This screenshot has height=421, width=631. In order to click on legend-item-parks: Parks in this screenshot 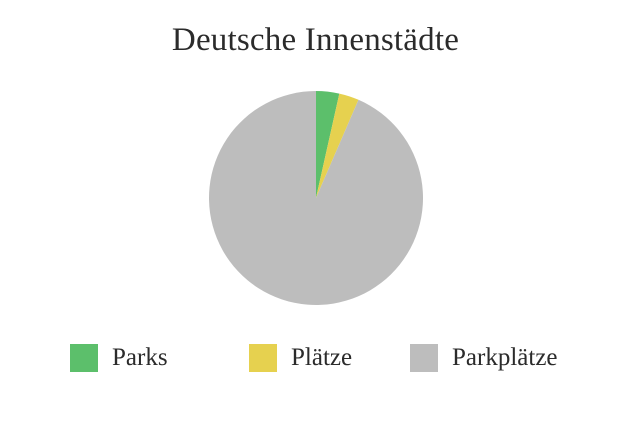, I will do `click(119, 358)`.